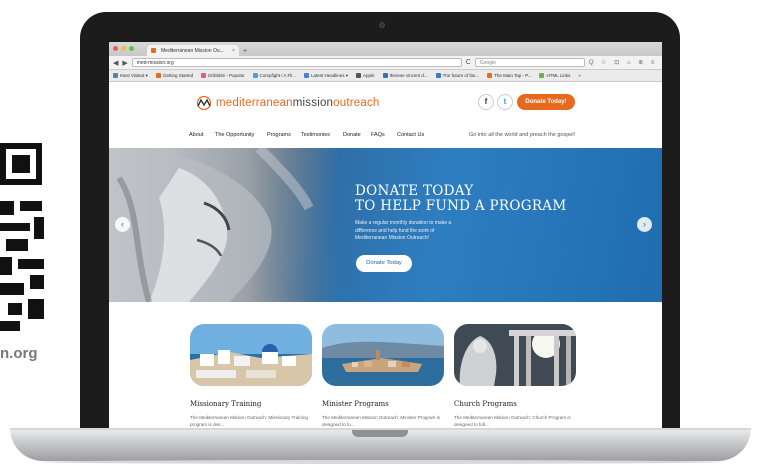 Image resolution: width=761 pixels, height=466 pixels. What do you see at coordinates (546, 102) in the screenshot?
I see `donate-today-button: Donate Today!` at bounding box center [546, 102].